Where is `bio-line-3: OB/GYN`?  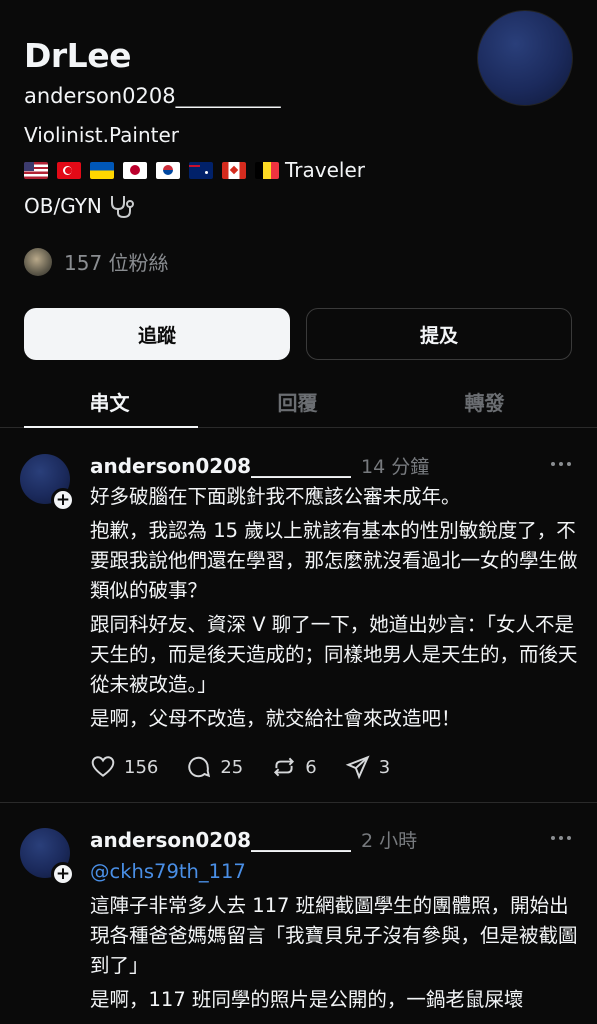
bio-line-3: OB/GYN is located at coordinates (80, 206).